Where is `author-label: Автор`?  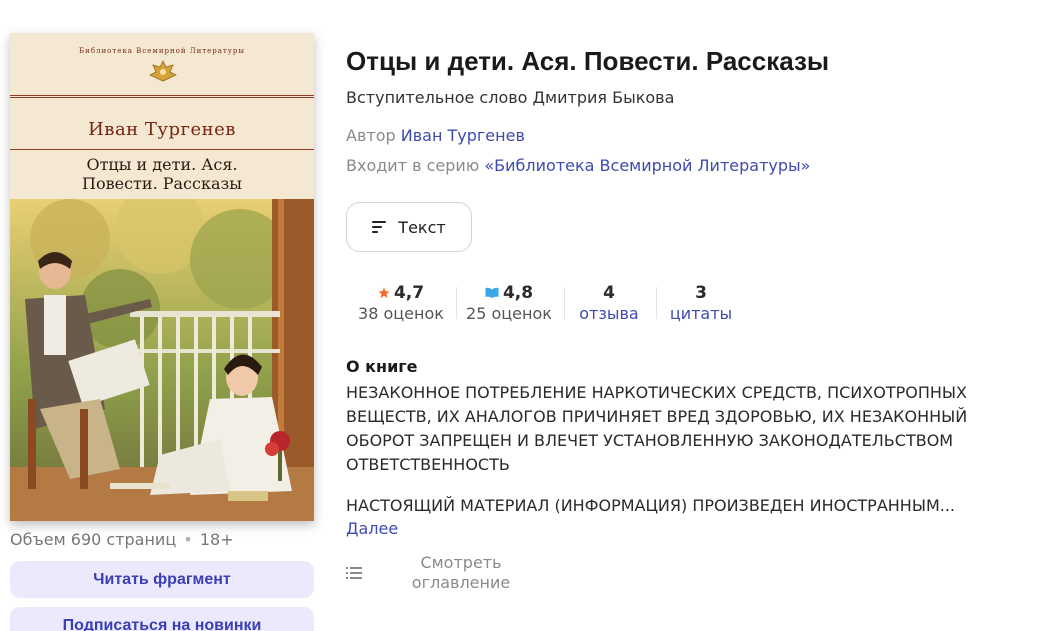
author-label: Автор is located at coordinates (371, 135).